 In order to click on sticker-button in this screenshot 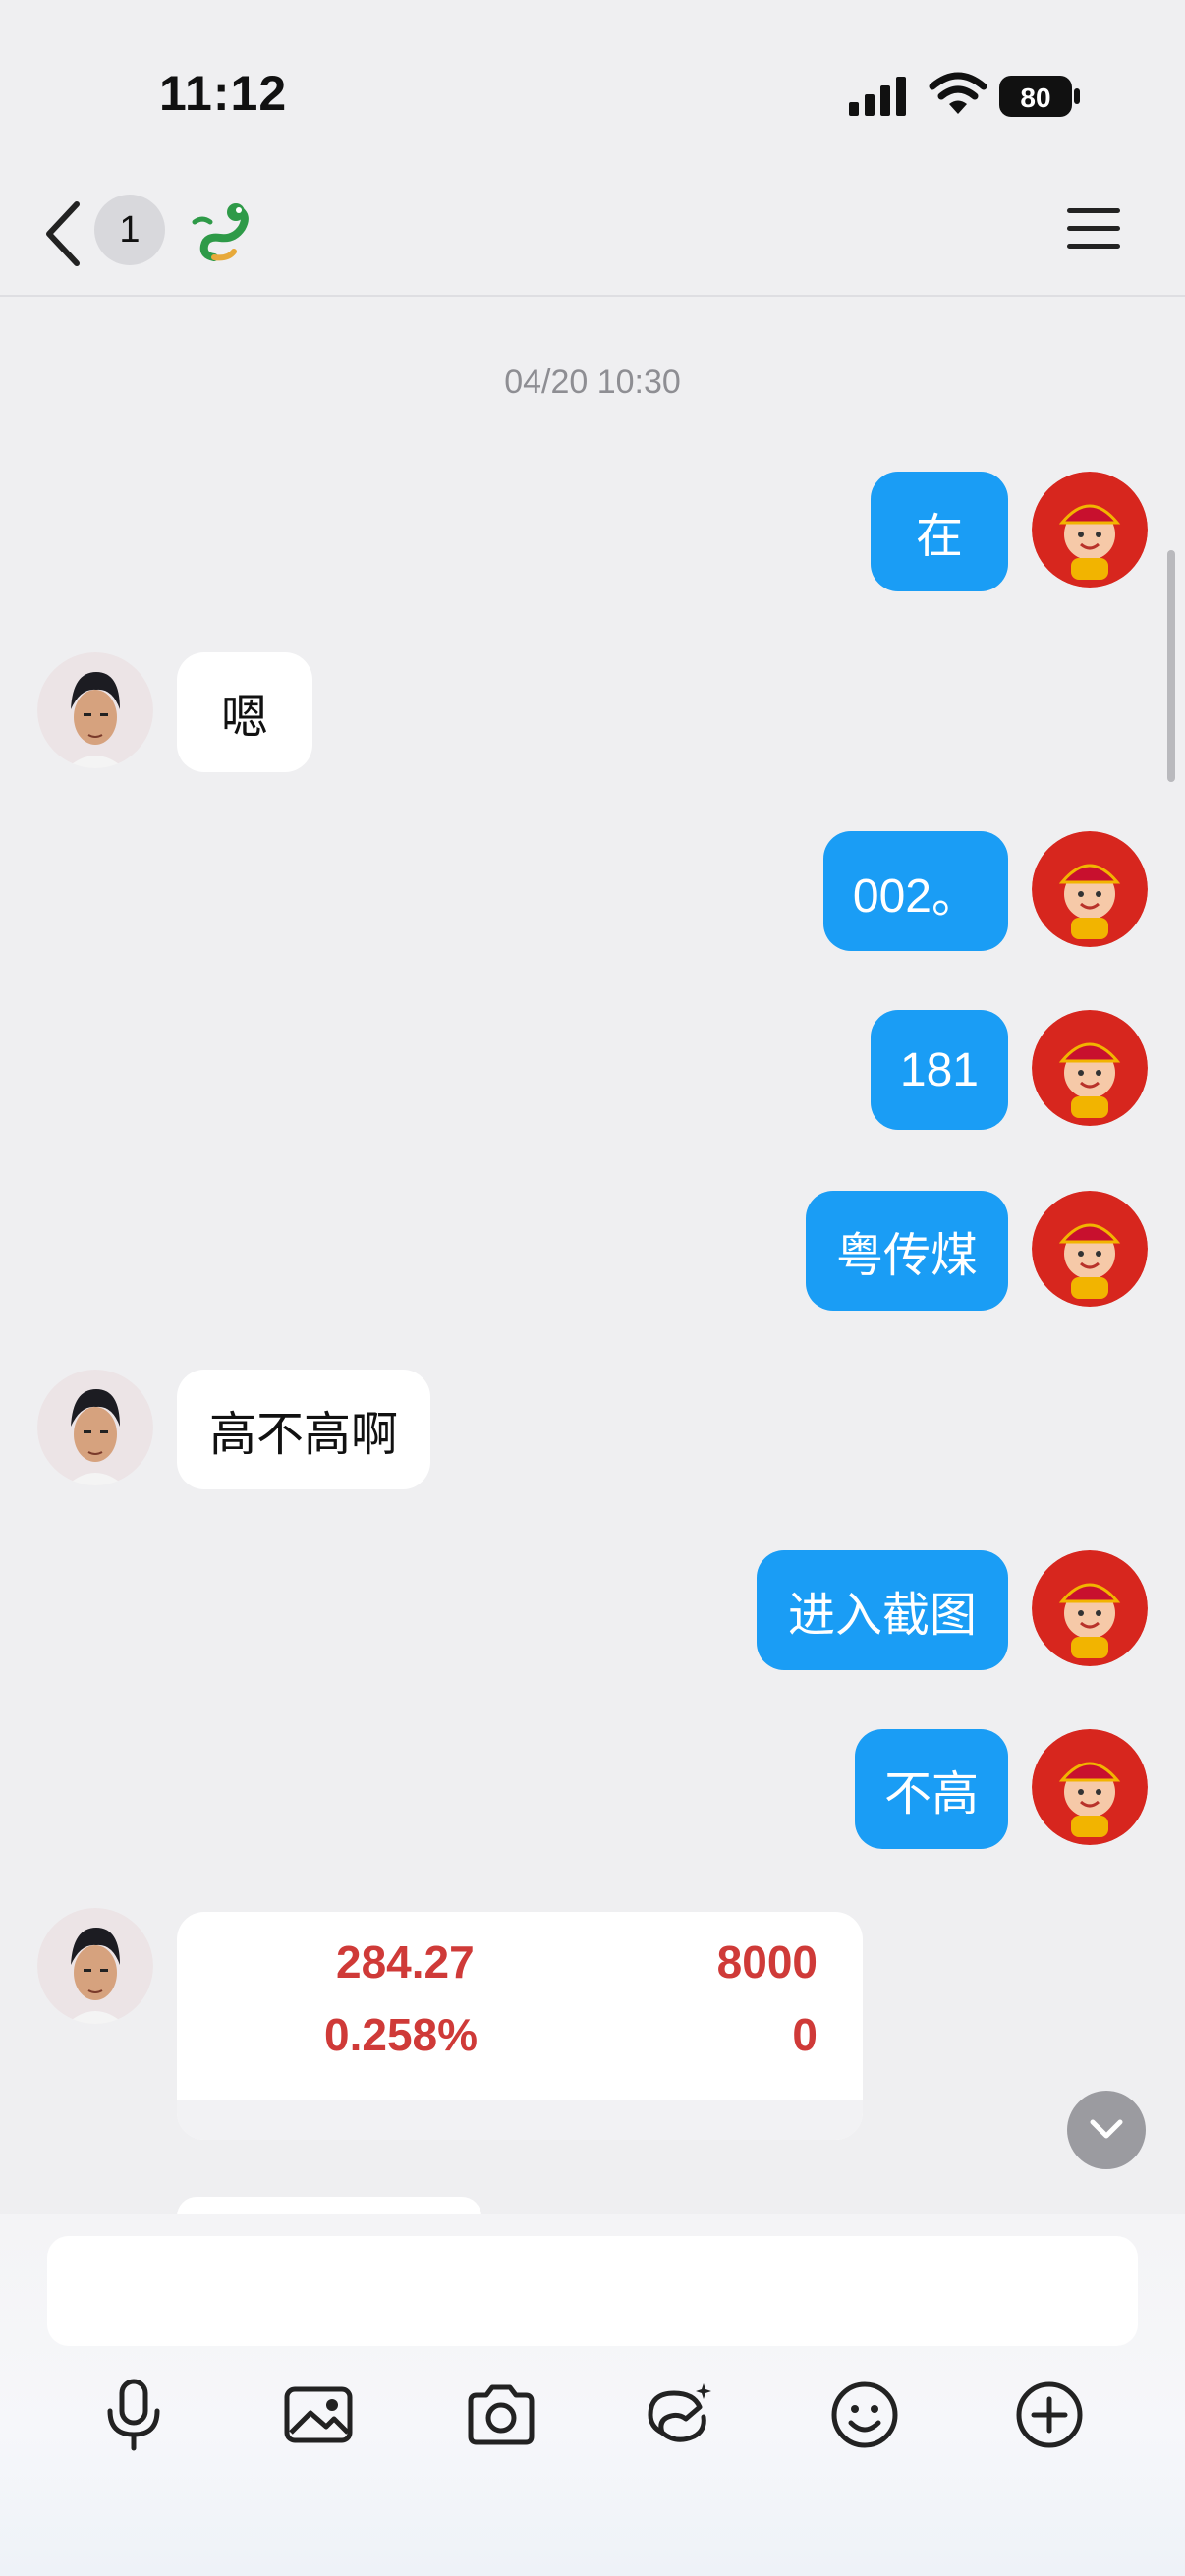, I will do `click(680, 2415)`.